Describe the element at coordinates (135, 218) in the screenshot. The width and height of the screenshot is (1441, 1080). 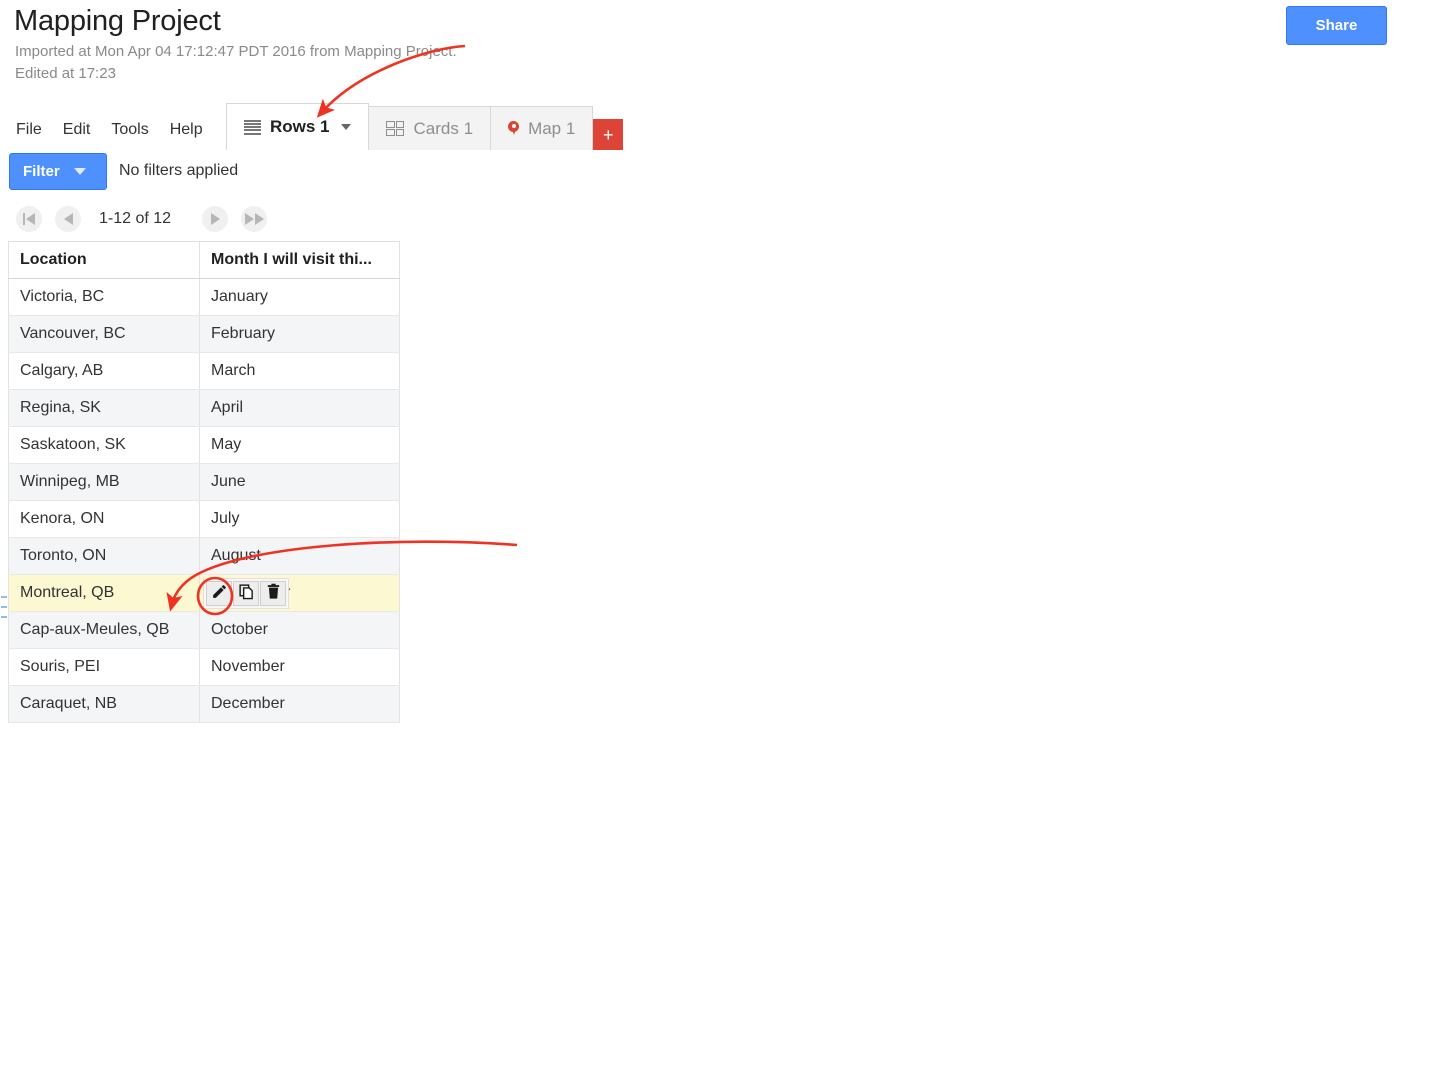
I see `page-range-label: 1-12 of 12` at that location.